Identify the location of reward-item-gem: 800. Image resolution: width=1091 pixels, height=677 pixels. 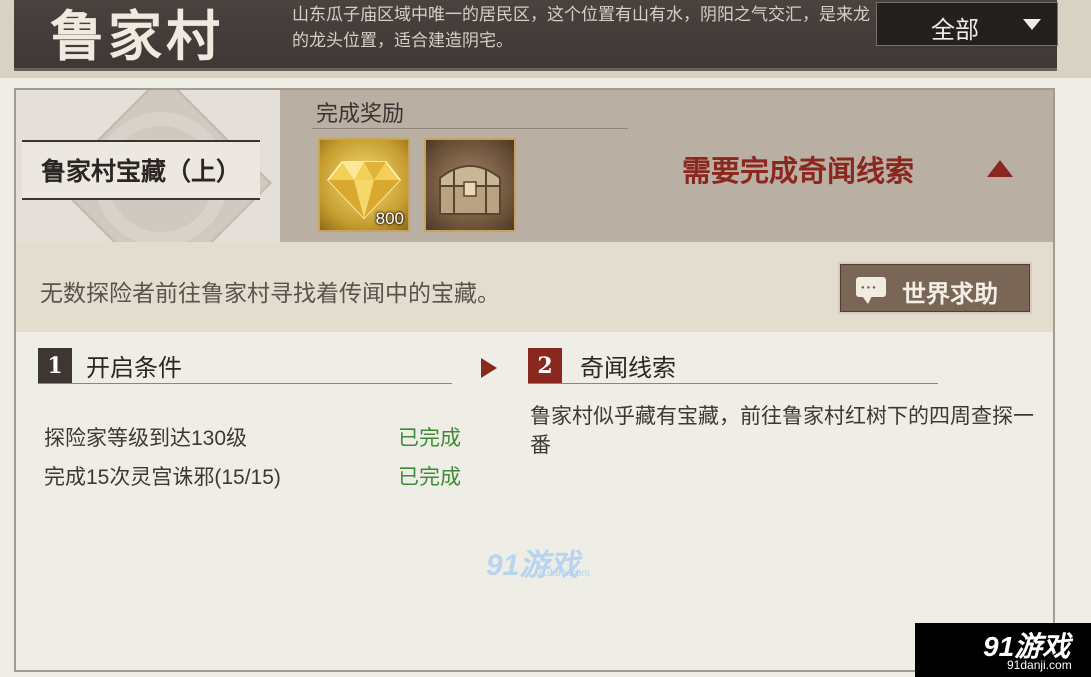
(364, 185).